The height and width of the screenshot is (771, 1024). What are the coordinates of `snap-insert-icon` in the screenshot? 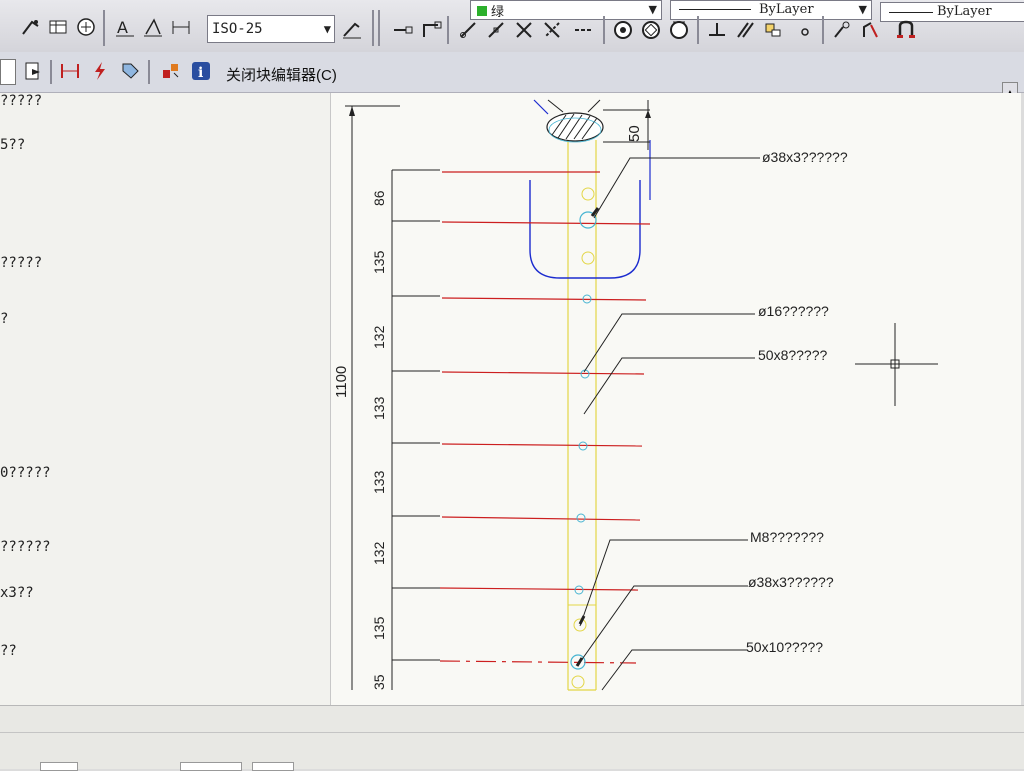 It's located at (773, 30).